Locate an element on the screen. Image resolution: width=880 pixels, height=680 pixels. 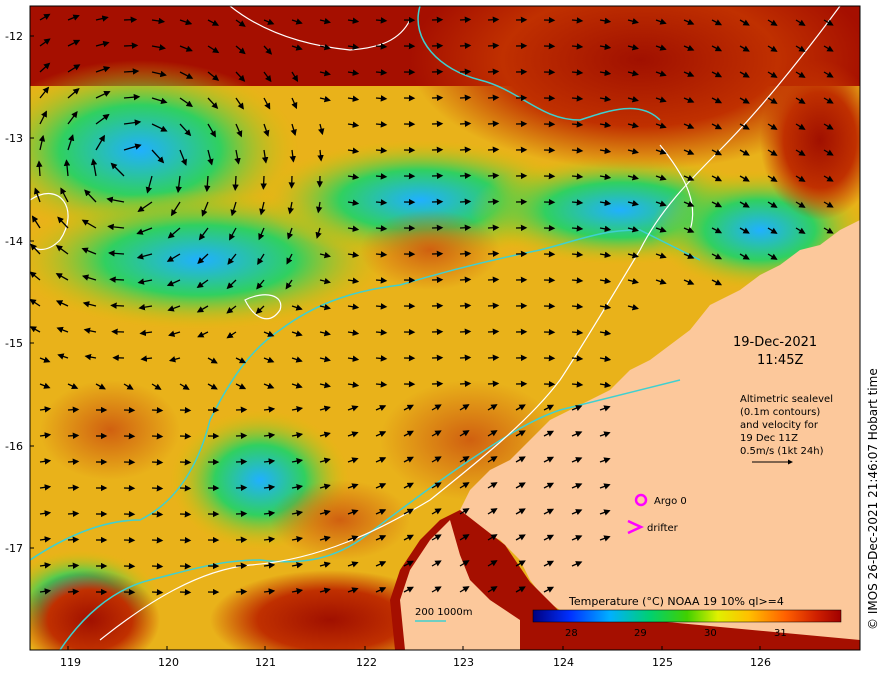
lat-tick: -13 is located at coordinates (14, 138).